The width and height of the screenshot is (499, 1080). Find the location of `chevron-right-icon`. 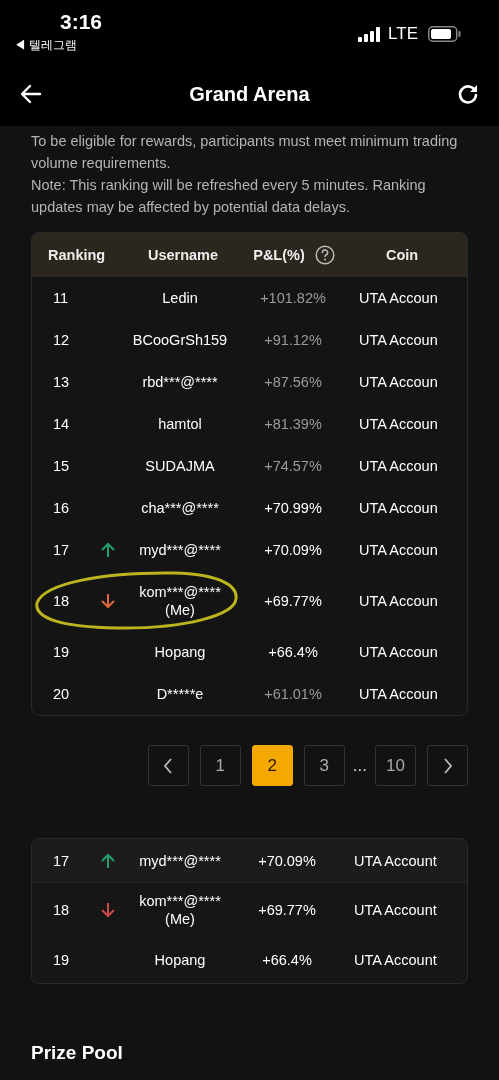

chevron-right-icon is located at coordinates (447, 765).